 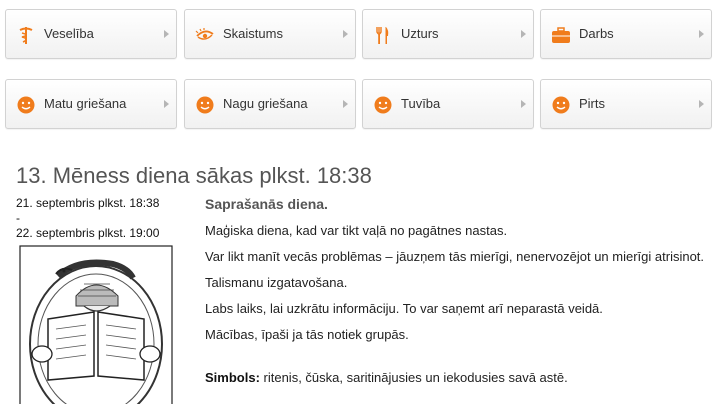 What do you see at coordinates (85, 103) in the screenshot?
I see `category-label: Matu griešana` at bounding box center [85, 103].